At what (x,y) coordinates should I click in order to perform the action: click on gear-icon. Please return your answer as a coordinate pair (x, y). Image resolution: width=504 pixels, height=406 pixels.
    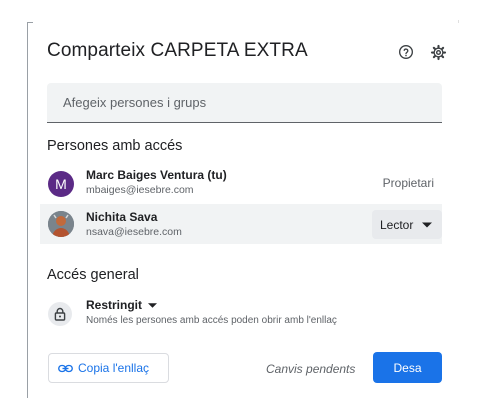
    Looking at the image, I should click on (438, 52).